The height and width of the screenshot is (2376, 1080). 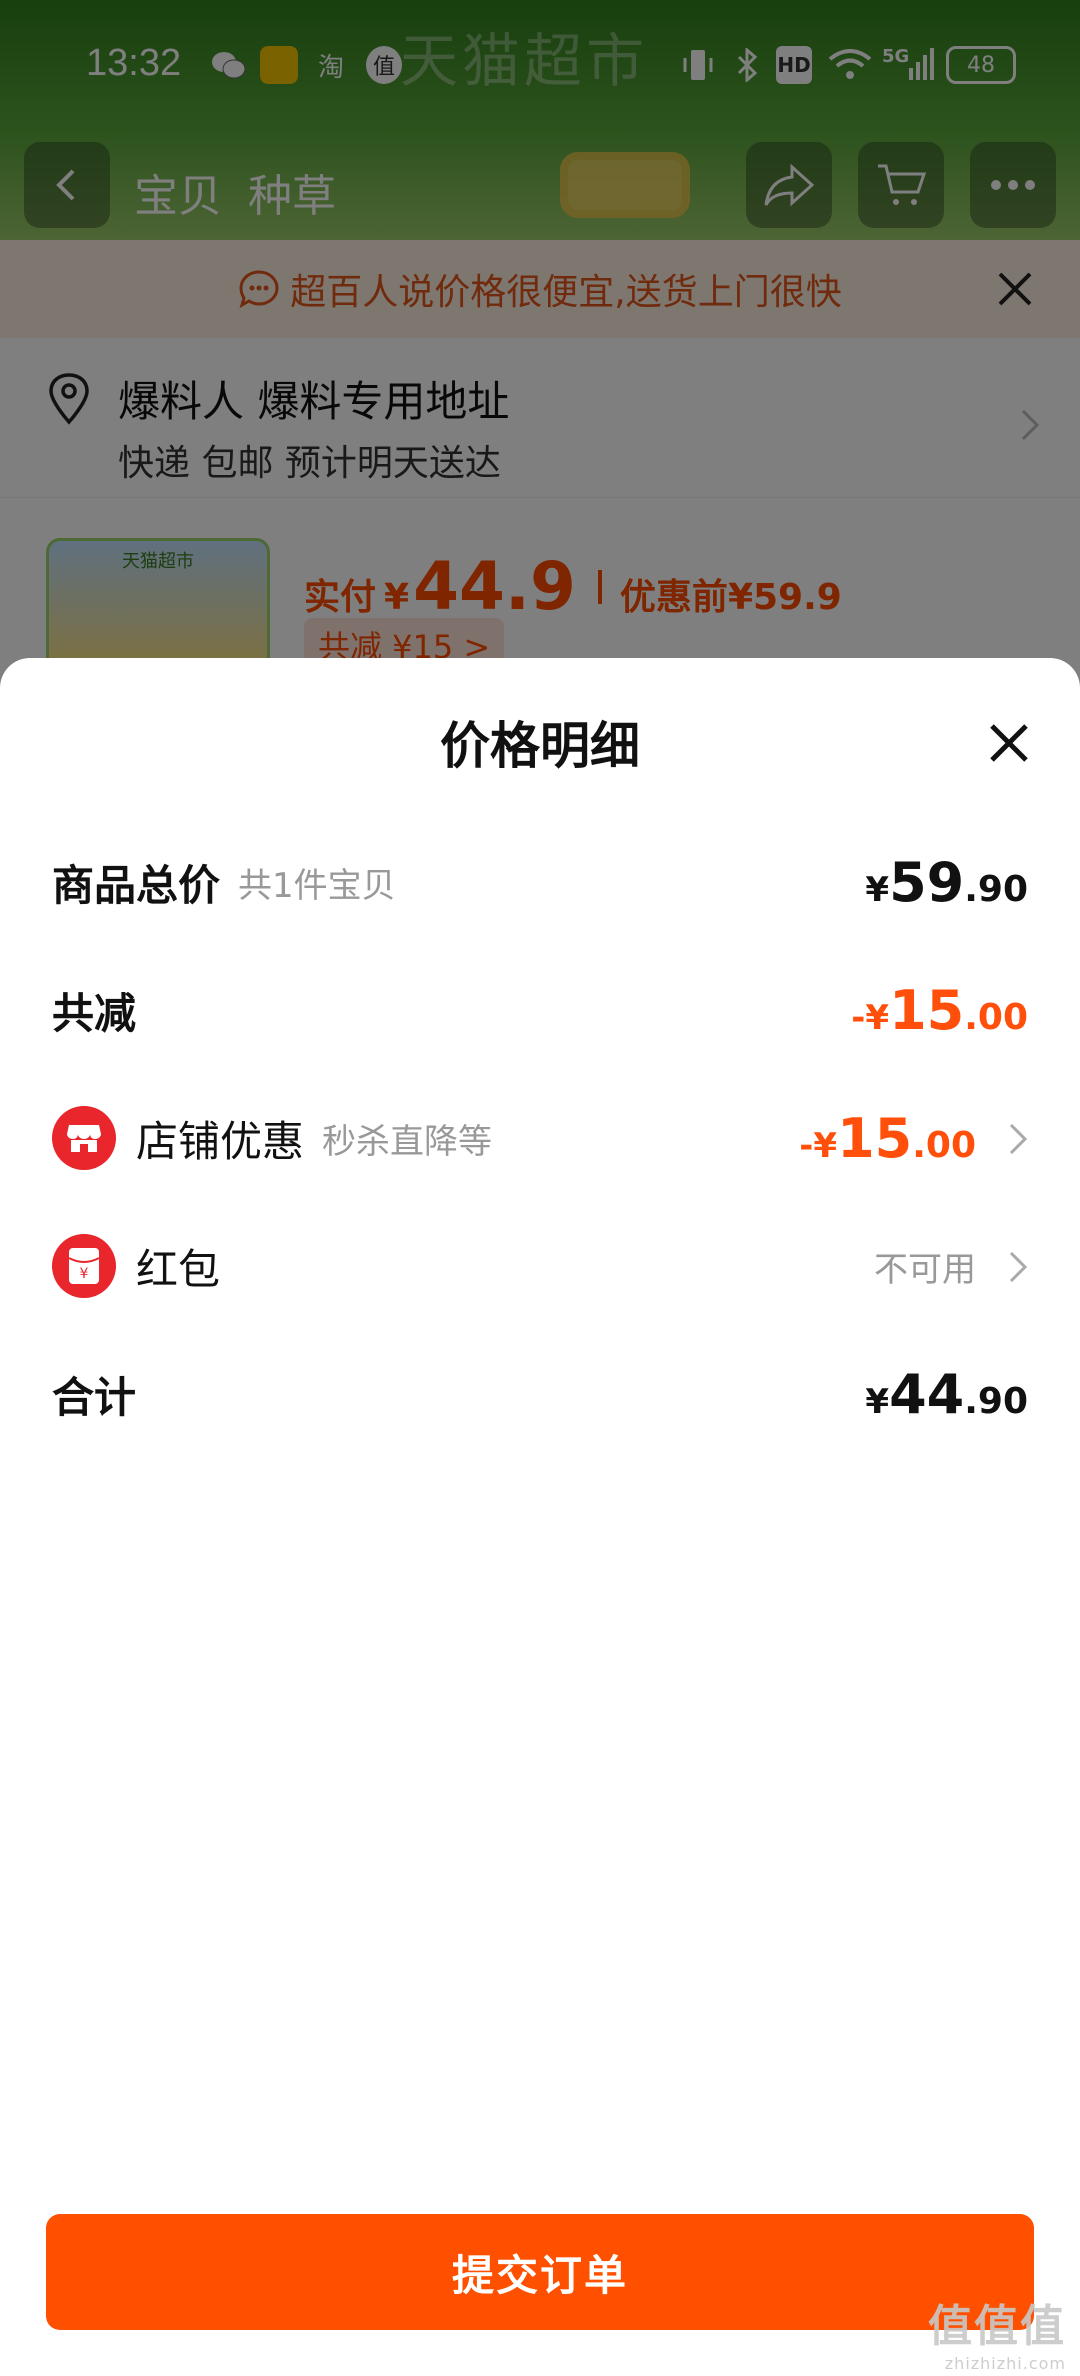 I want to click on grand-total-label: 合计, so click(x=94, y=1397).